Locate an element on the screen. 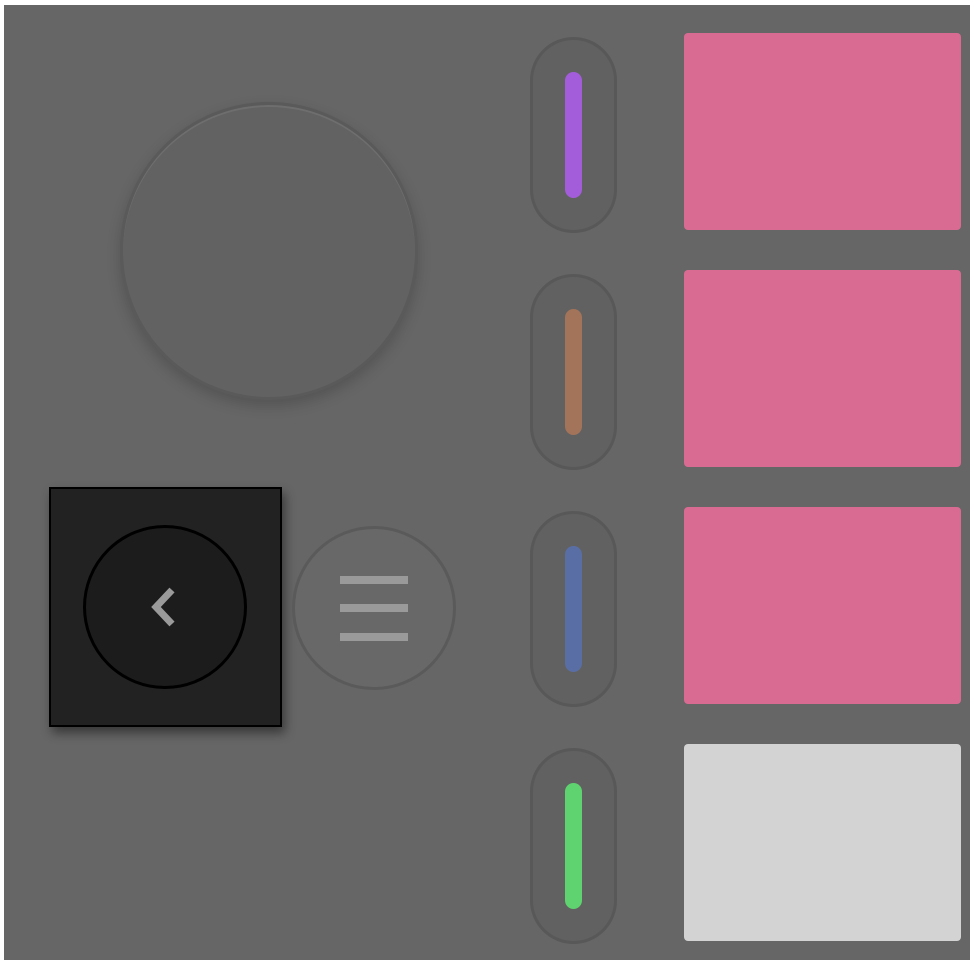  menu-button is located at coordinates (374, 608).